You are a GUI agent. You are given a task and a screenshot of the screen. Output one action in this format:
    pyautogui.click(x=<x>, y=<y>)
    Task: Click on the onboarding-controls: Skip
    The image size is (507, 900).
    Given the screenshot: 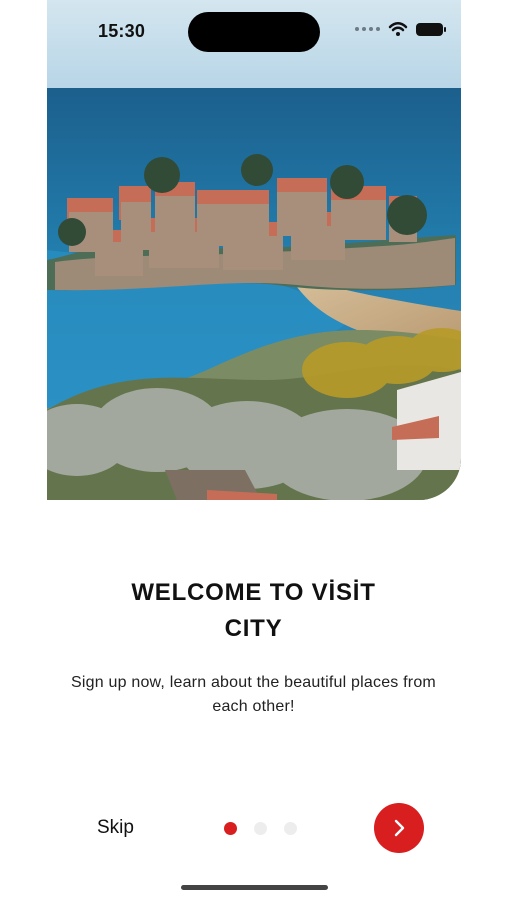 What is the action you would take?
    pyautogui.click(x=253, y=828)
    